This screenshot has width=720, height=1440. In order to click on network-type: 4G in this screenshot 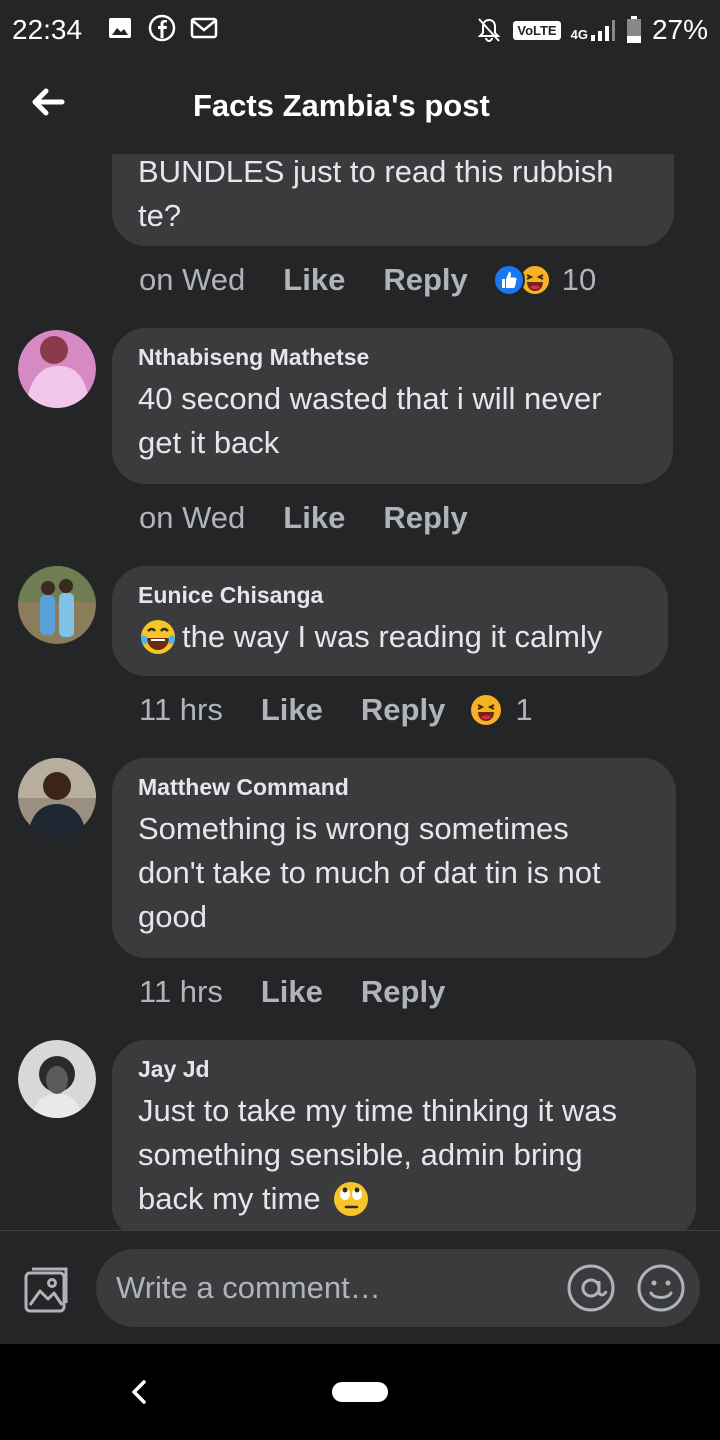, I will do `click(579, 34)`.